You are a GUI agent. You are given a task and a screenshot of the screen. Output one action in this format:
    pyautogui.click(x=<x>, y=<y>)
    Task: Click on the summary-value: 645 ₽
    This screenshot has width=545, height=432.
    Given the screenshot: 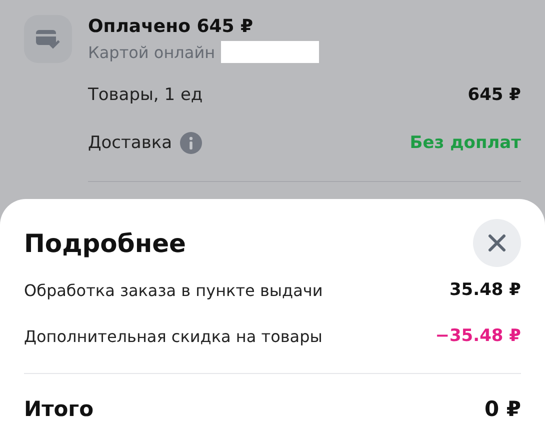 What is the action you would take?
    pyautogui.click(x=494, y=95)
    